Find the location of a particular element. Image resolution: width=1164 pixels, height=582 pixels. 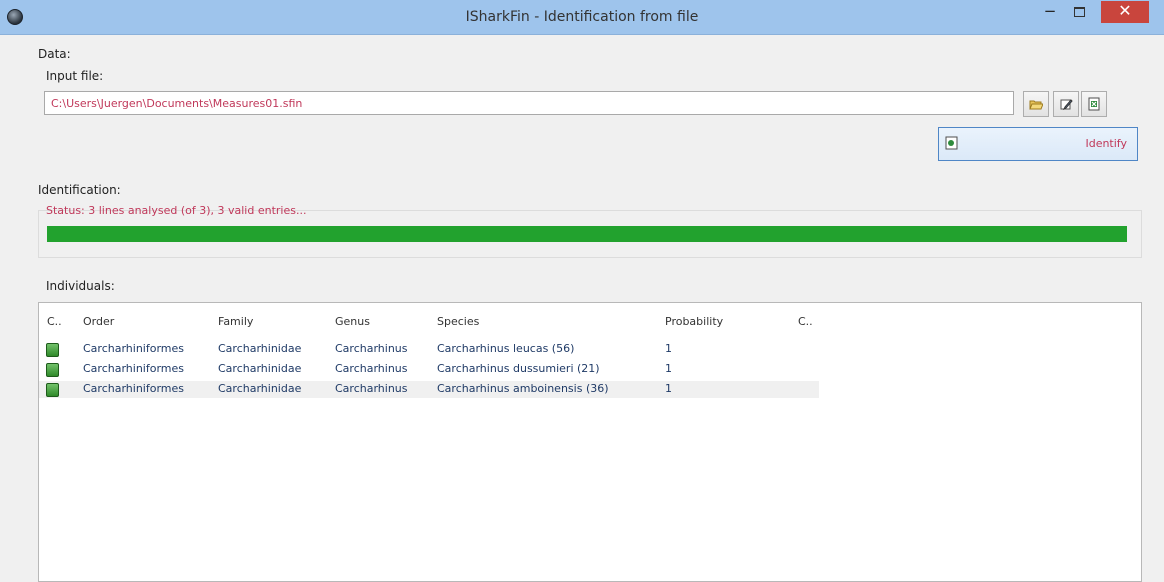

species-cell: Carcharhinus leucas (56) is located at coordinates (506, 348).